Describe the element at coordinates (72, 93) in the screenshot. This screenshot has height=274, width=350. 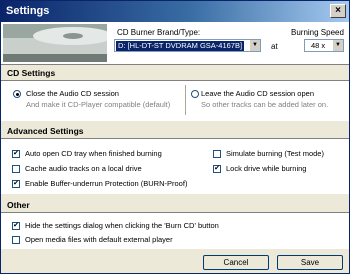
I see `close-session-label: Close the Audio CD session` at that location.